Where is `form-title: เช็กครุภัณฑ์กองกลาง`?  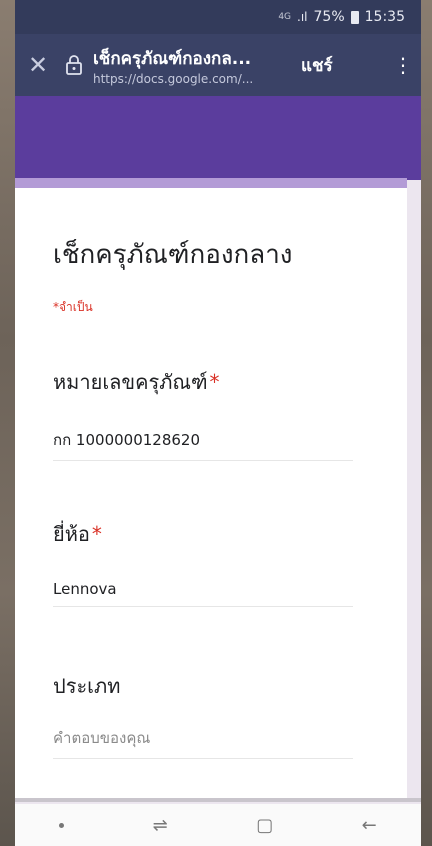
form-title: เช็กครุภัณฑ์กองกลาง is located at coordinates (173, 255).